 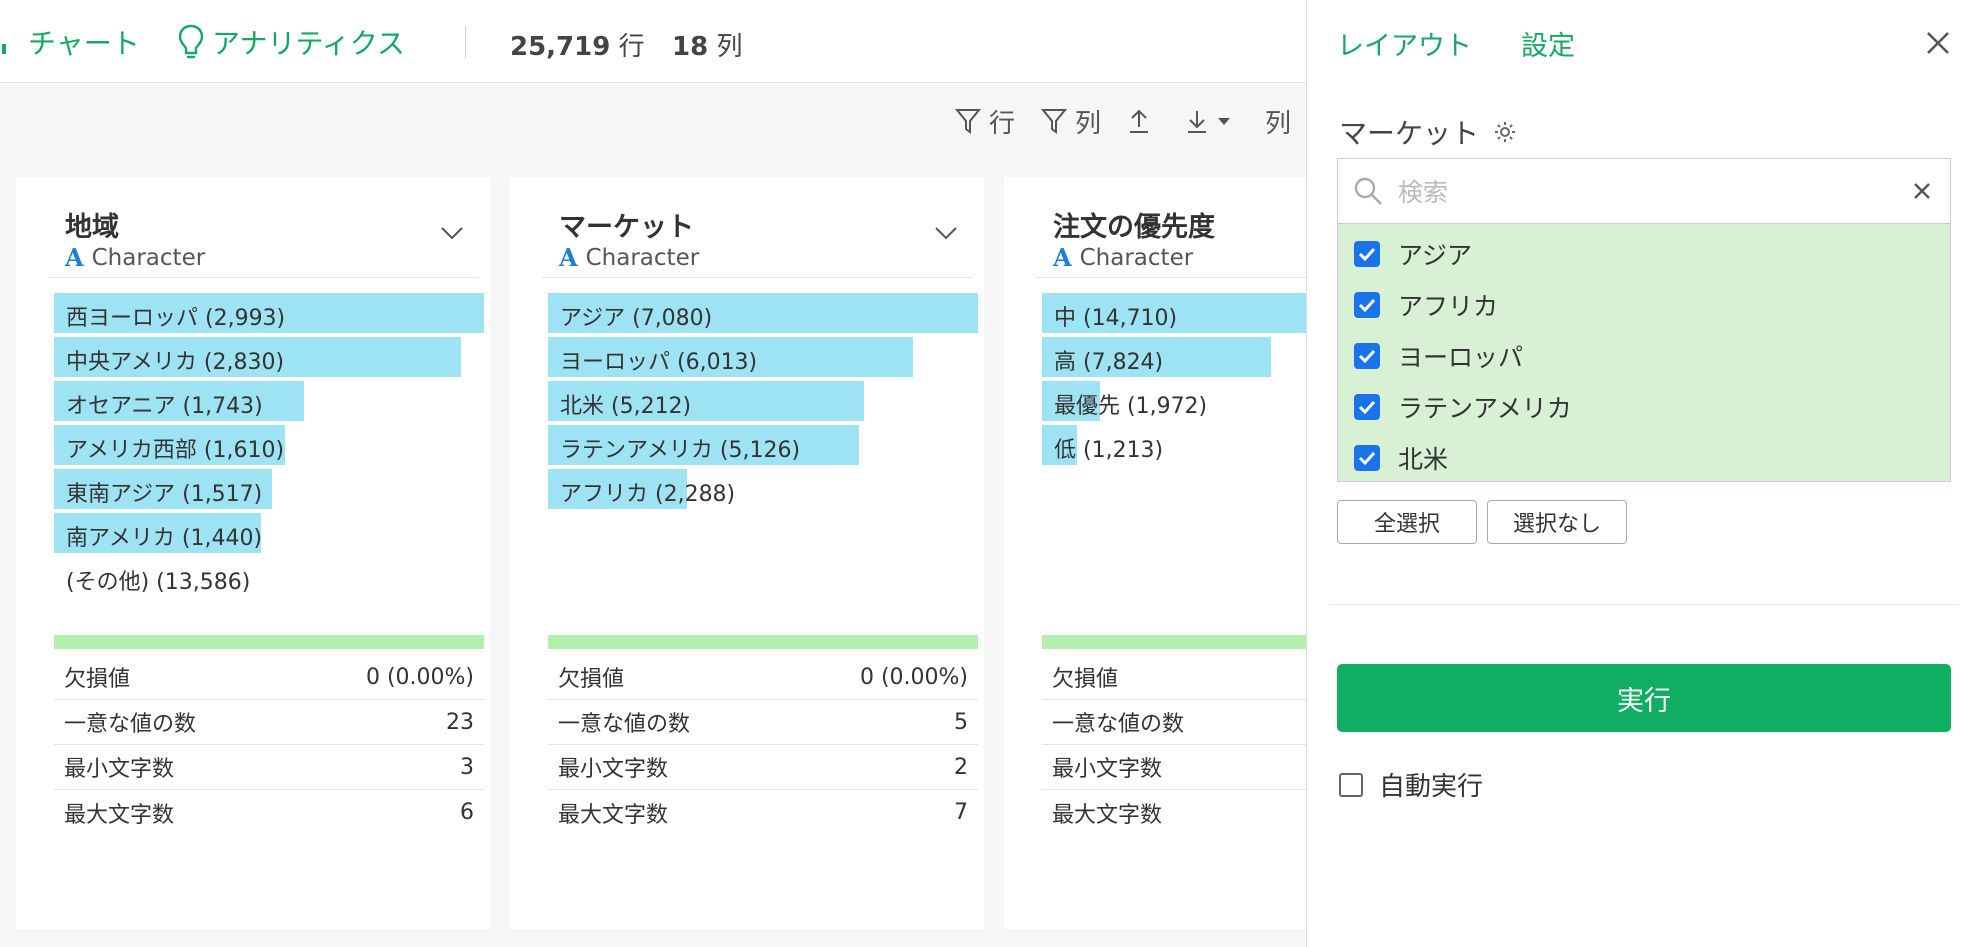 What do you see at coordinates (1485, 408) in the screenshot?
I see `option-label: ラテンアメリカ` at bounding box center [1485, 408].